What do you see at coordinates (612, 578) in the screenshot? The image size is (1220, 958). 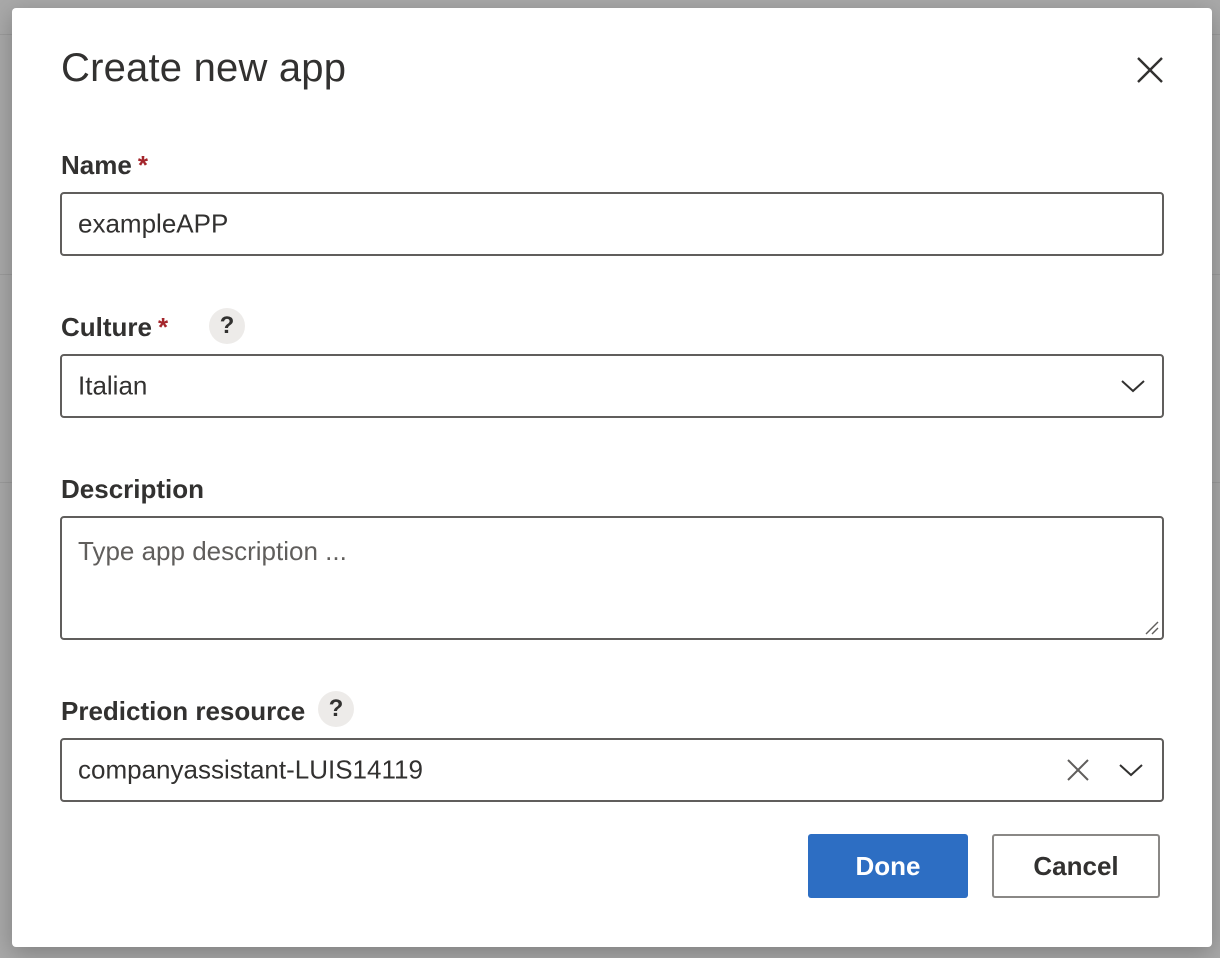 I see `description-textarea` at bounding box center [612, 578].